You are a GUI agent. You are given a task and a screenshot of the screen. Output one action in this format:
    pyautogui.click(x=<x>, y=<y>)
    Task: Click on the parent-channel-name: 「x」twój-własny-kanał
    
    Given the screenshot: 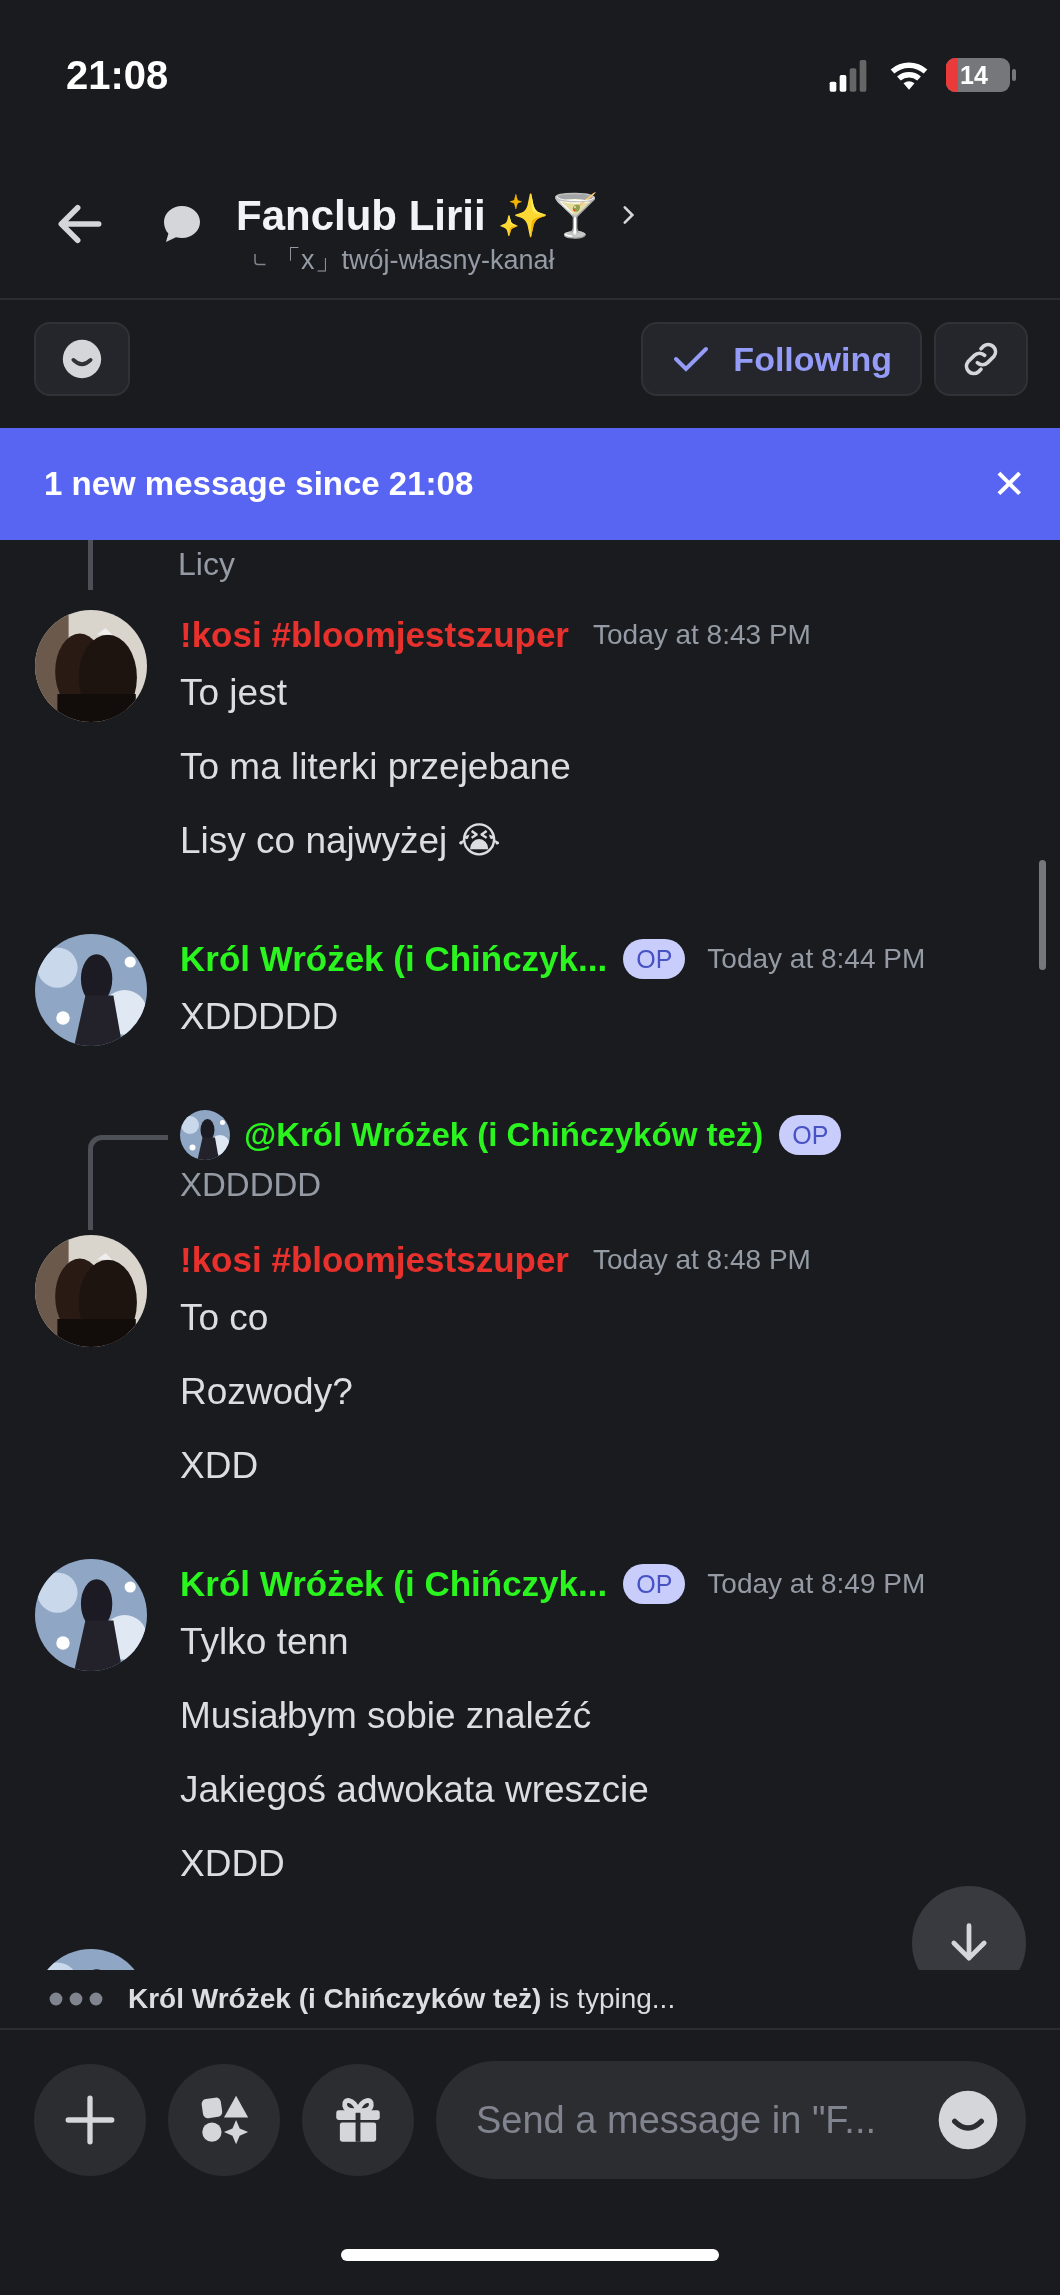 What is the action you would take?
    pyautogui.click(x=414, y=259)
    